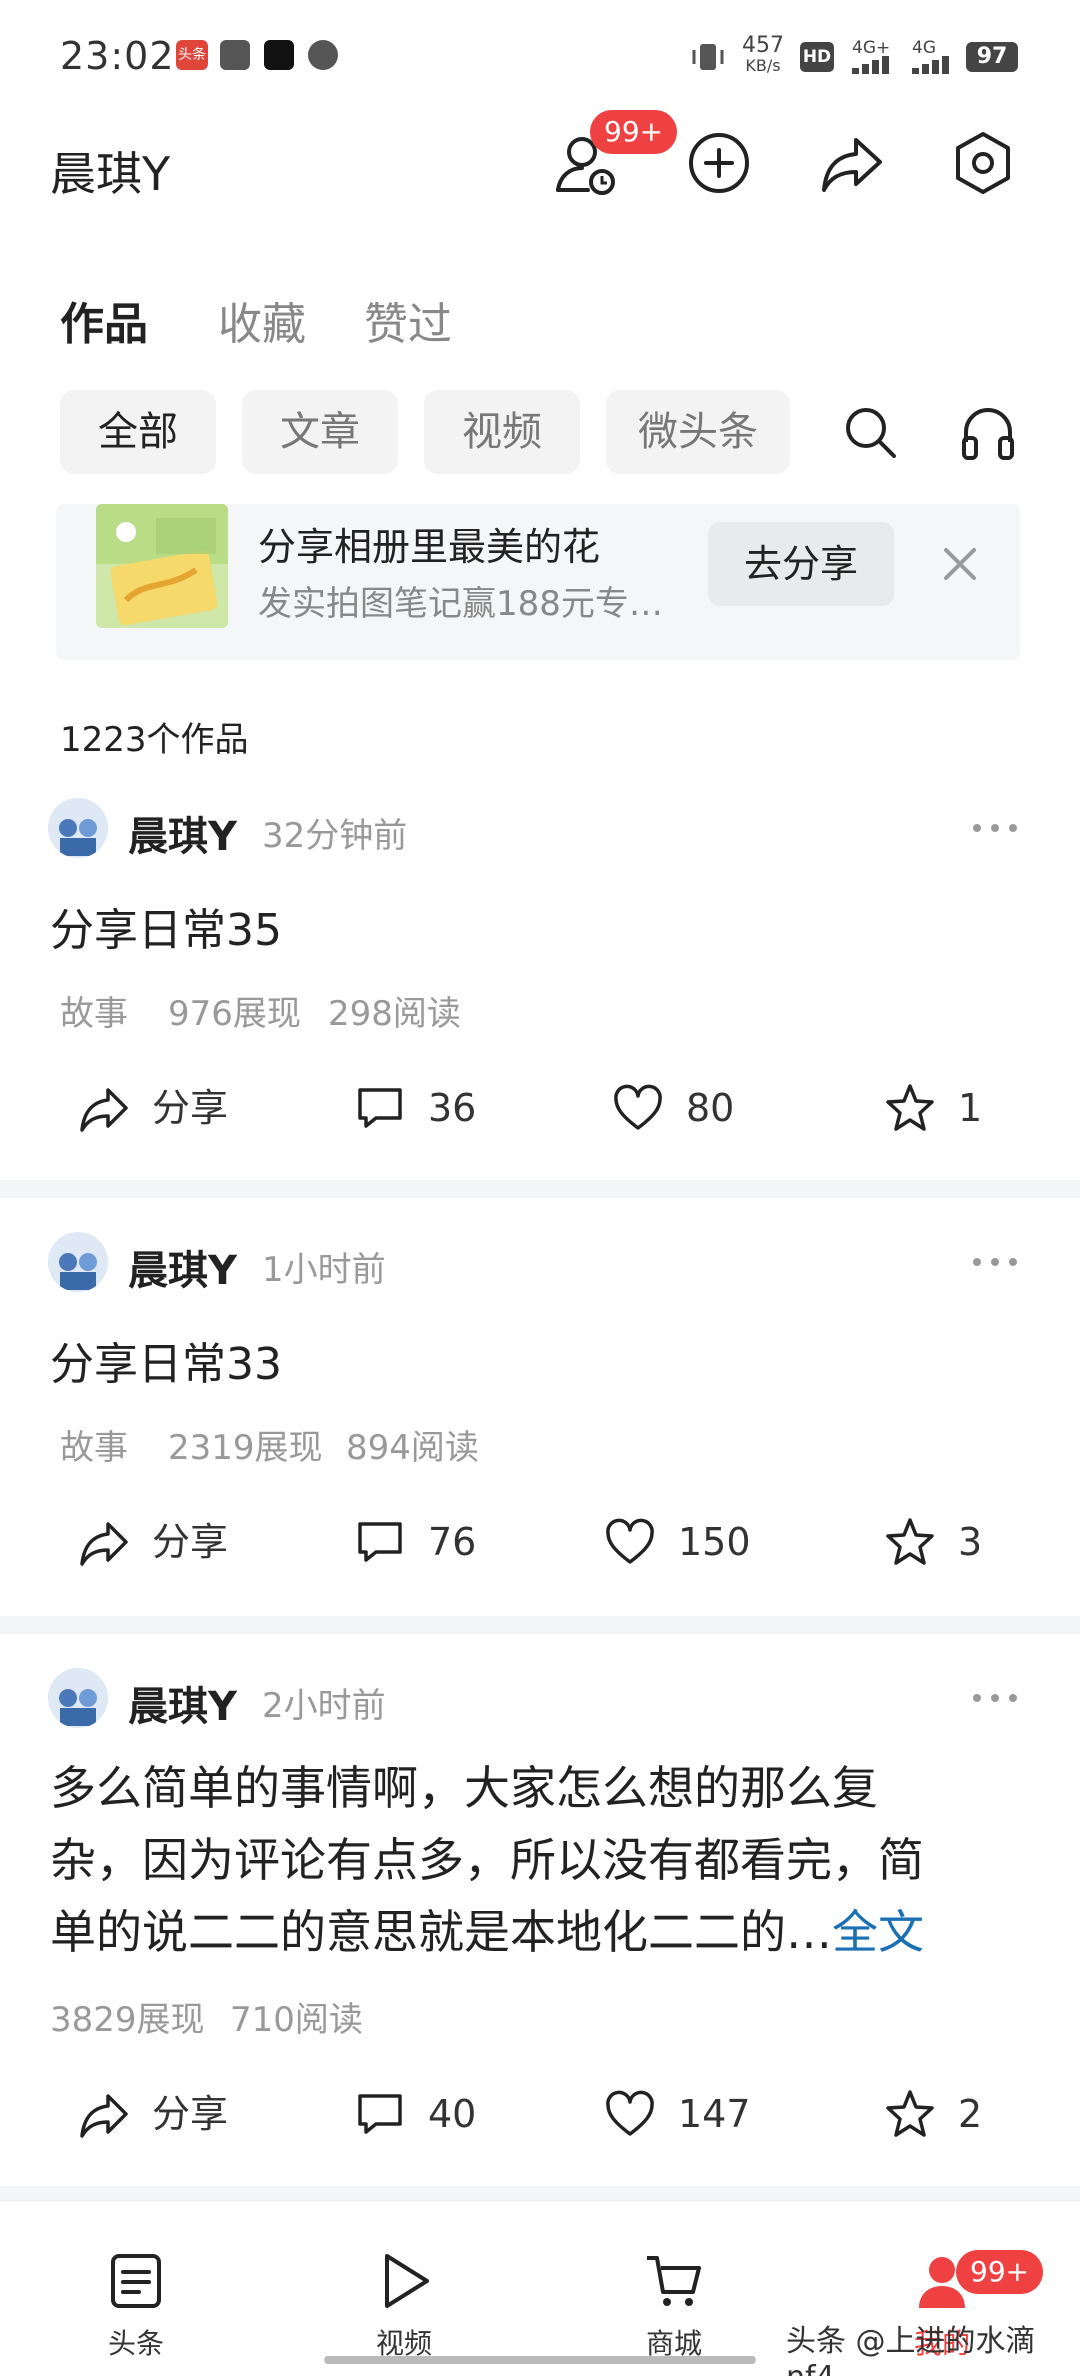 The image size is (1080, 2376). Describe the element at coordinates (412, 1448) in the screenshot. I see `post-reads: 894阅读` at that location.